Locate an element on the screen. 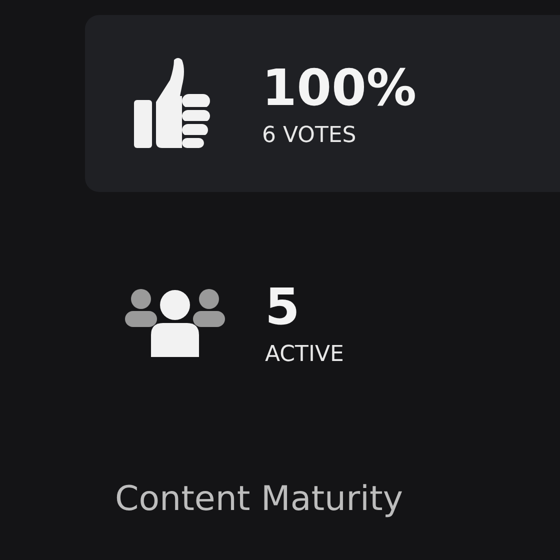 This screenshot has height=560, width=560. rating-percentage: 100% is located at coordinates (339, 88).